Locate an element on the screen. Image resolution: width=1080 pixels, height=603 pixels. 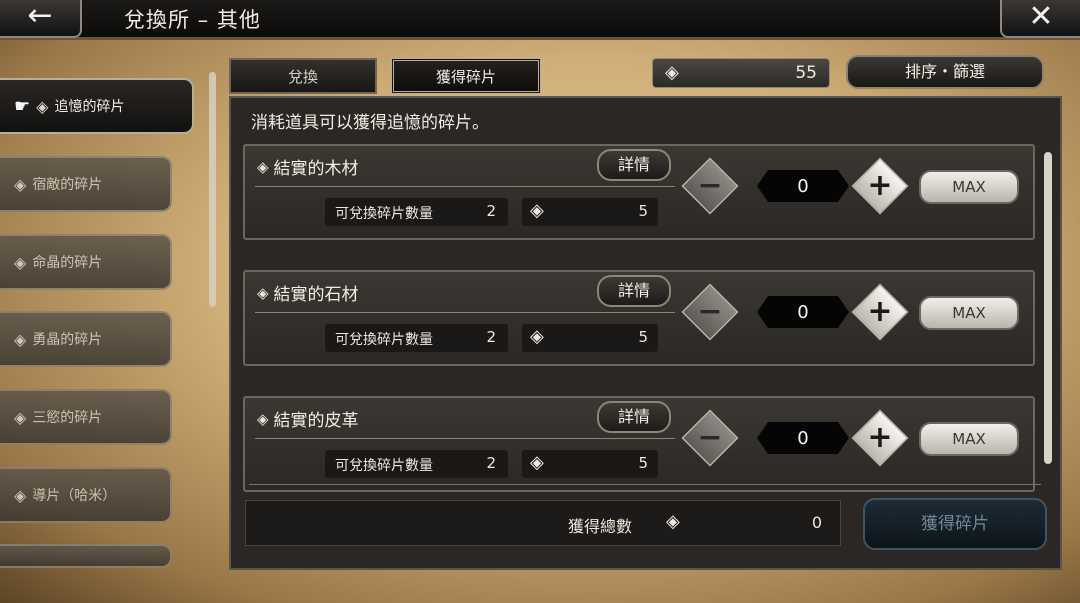
sidebar-item-label: 宿敵的碎片 is located at coordinates (67, 185).